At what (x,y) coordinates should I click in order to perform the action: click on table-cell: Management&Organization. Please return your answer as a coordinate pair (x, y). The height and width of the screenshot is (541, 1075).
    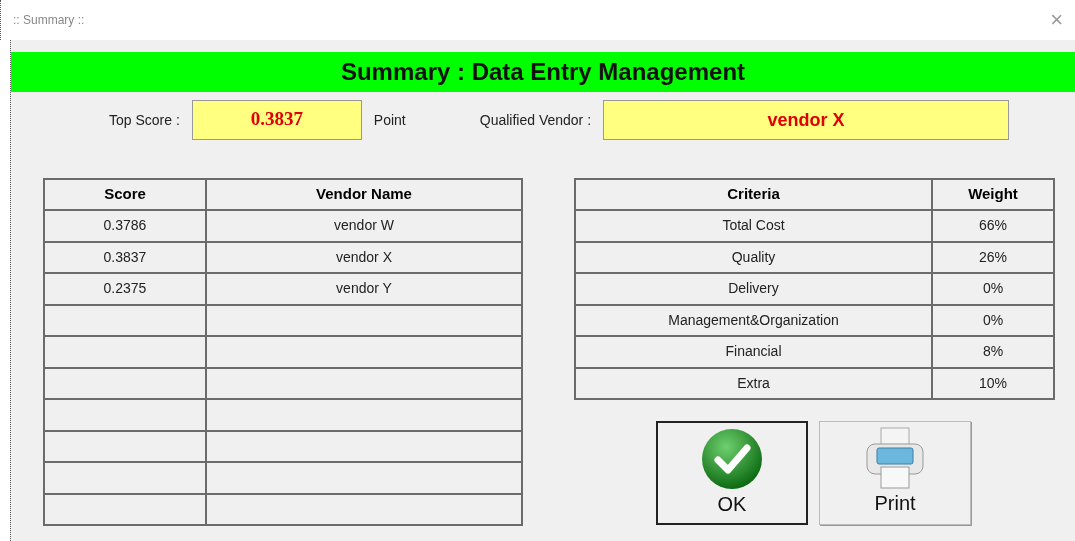
    Looking at the image, I should click on (753, 320).